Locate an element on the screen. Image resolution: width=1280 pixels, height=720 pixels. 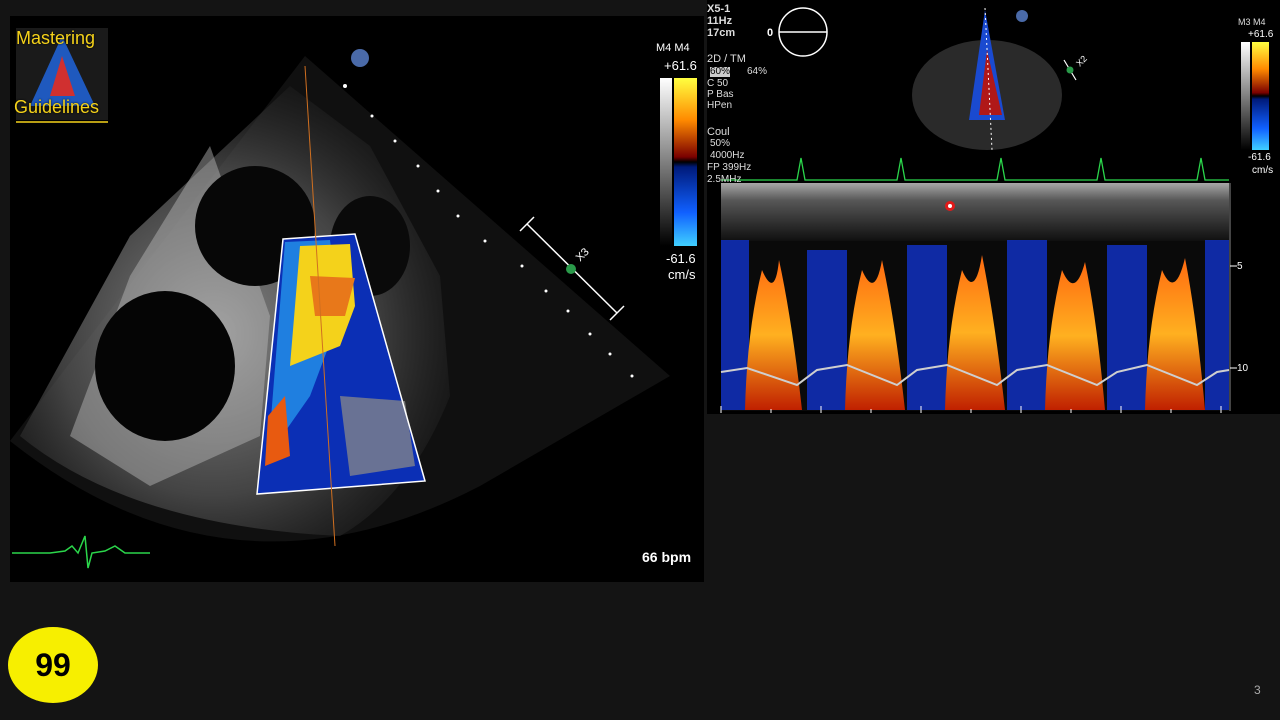
probe-name: X5-1 is located at coordinates (719, 9).